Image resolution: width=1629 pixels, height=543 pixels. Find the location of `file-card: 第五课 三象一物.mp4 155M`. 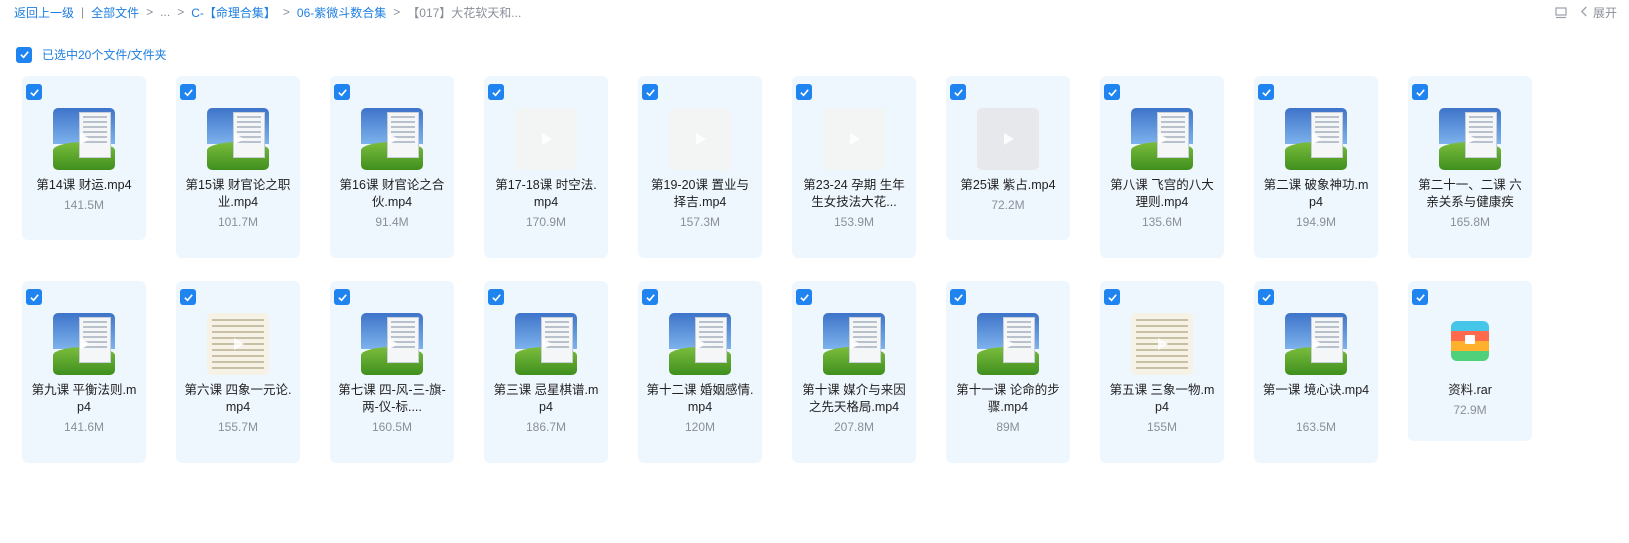

file-card: 第五课 三象一物.mp4 155M is located at coordinates (1162, 372).